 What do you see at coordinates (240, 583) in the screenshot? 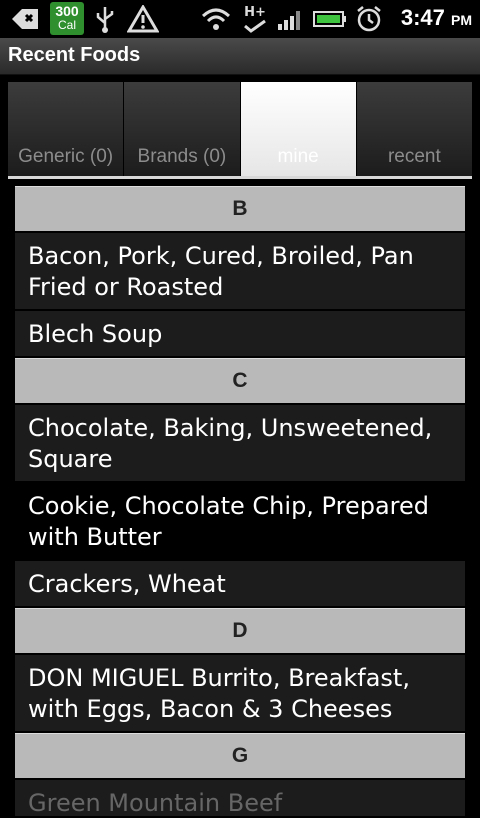
I see `food-item-crackers: Crackers, Wheat` at bounding box center [240, 583].